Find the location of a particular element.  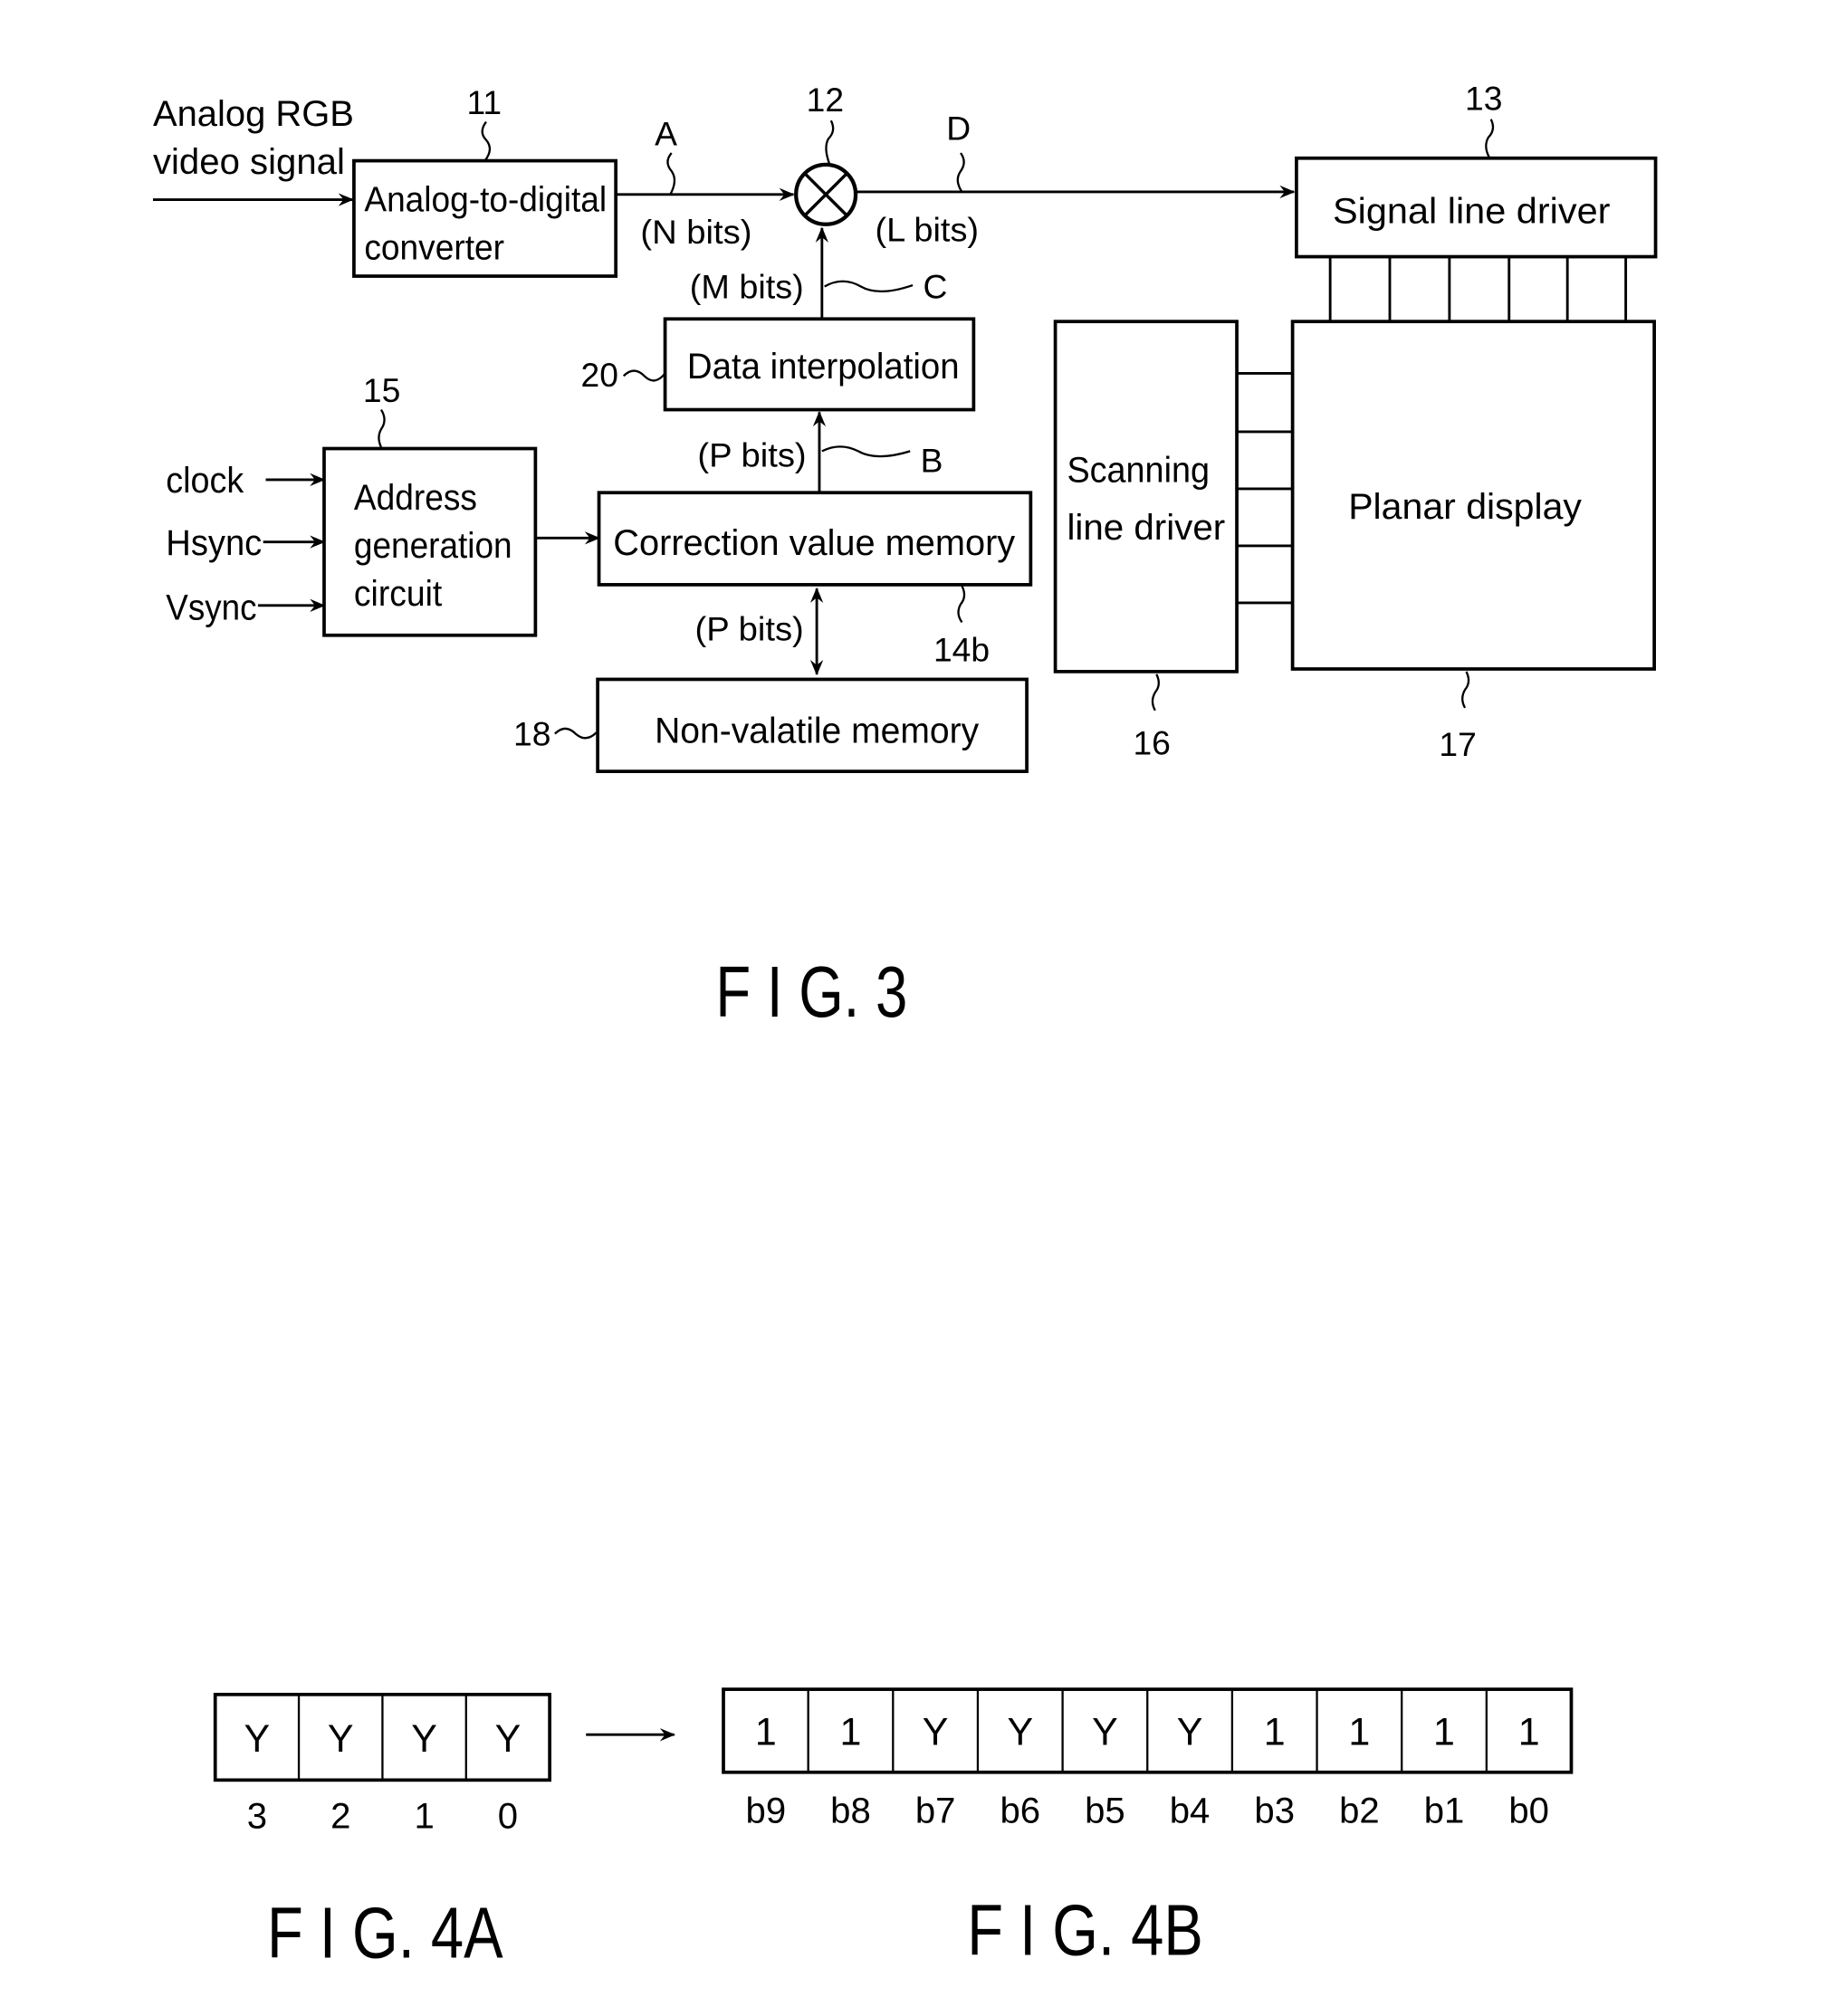

scan-lines is located at coordinates (1266, 488).